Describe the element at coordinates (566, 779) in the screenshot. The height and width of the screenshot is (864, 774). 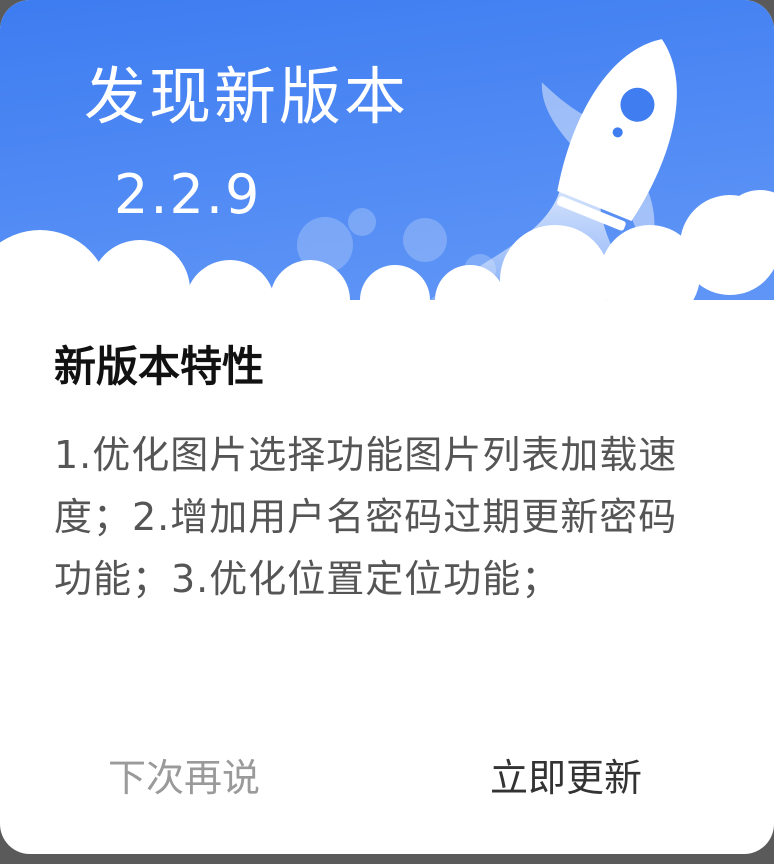
I see `update-now-button: 立即更新` at that location.